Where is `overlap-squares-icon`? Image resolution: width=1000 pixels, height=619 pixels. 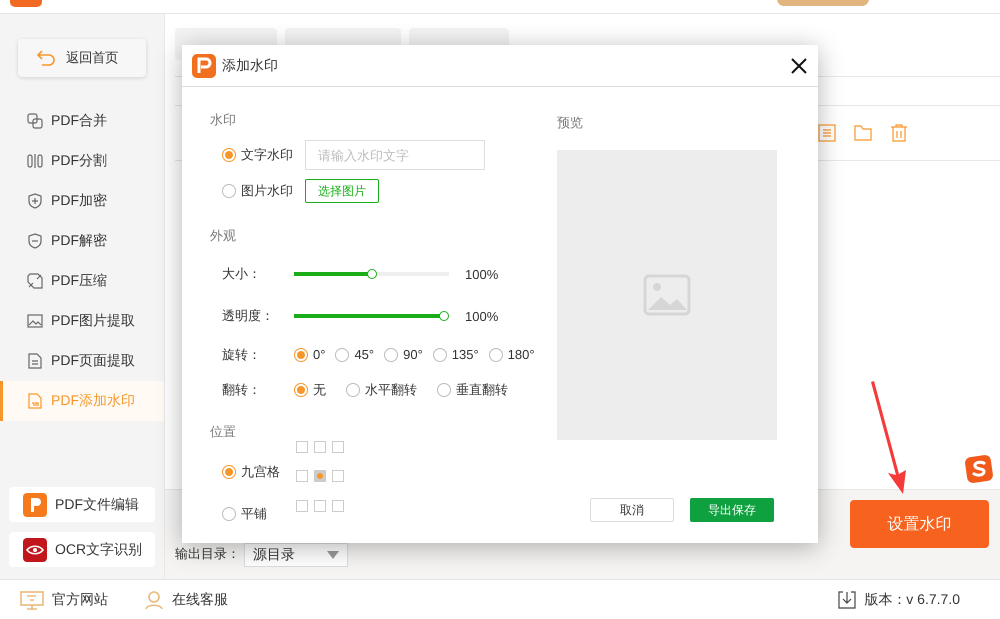
overlap-squares-icon is located at coordinates (35, 121).